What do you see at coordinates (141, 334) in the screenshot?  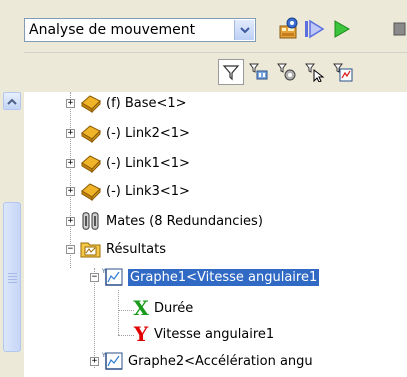 I see `y-axis-icon: Y` at bounding box center [141, 334].